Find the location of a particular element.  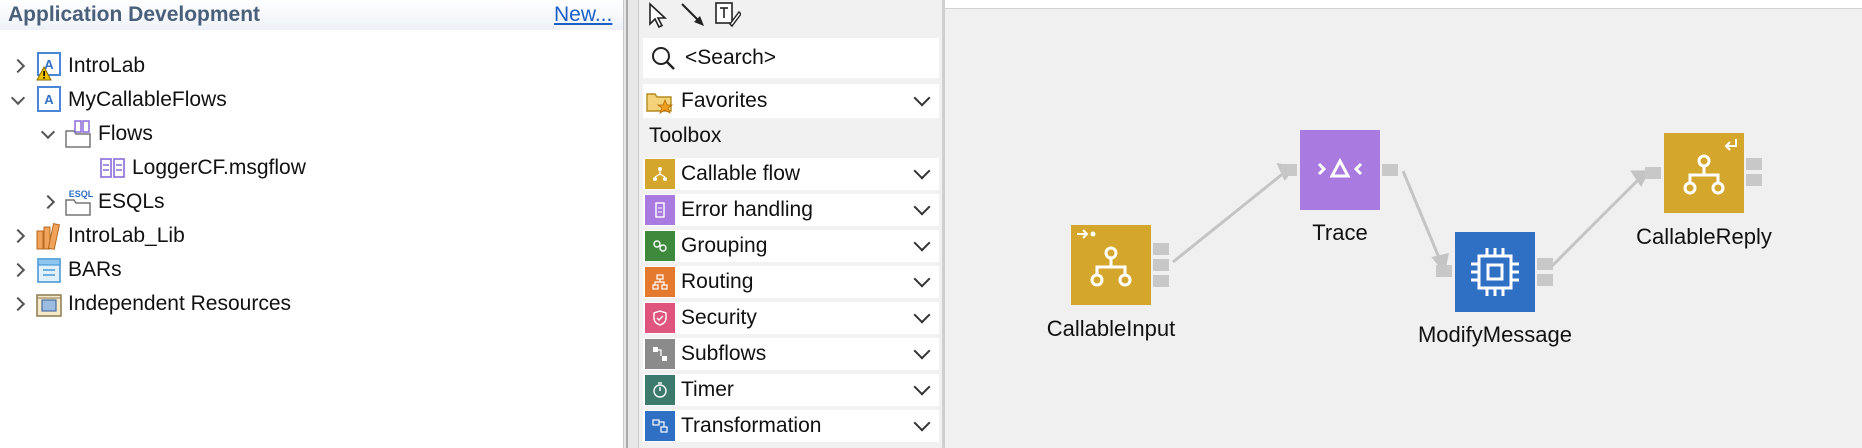

drawer-label: Timer is located at coordinates (707, 389).